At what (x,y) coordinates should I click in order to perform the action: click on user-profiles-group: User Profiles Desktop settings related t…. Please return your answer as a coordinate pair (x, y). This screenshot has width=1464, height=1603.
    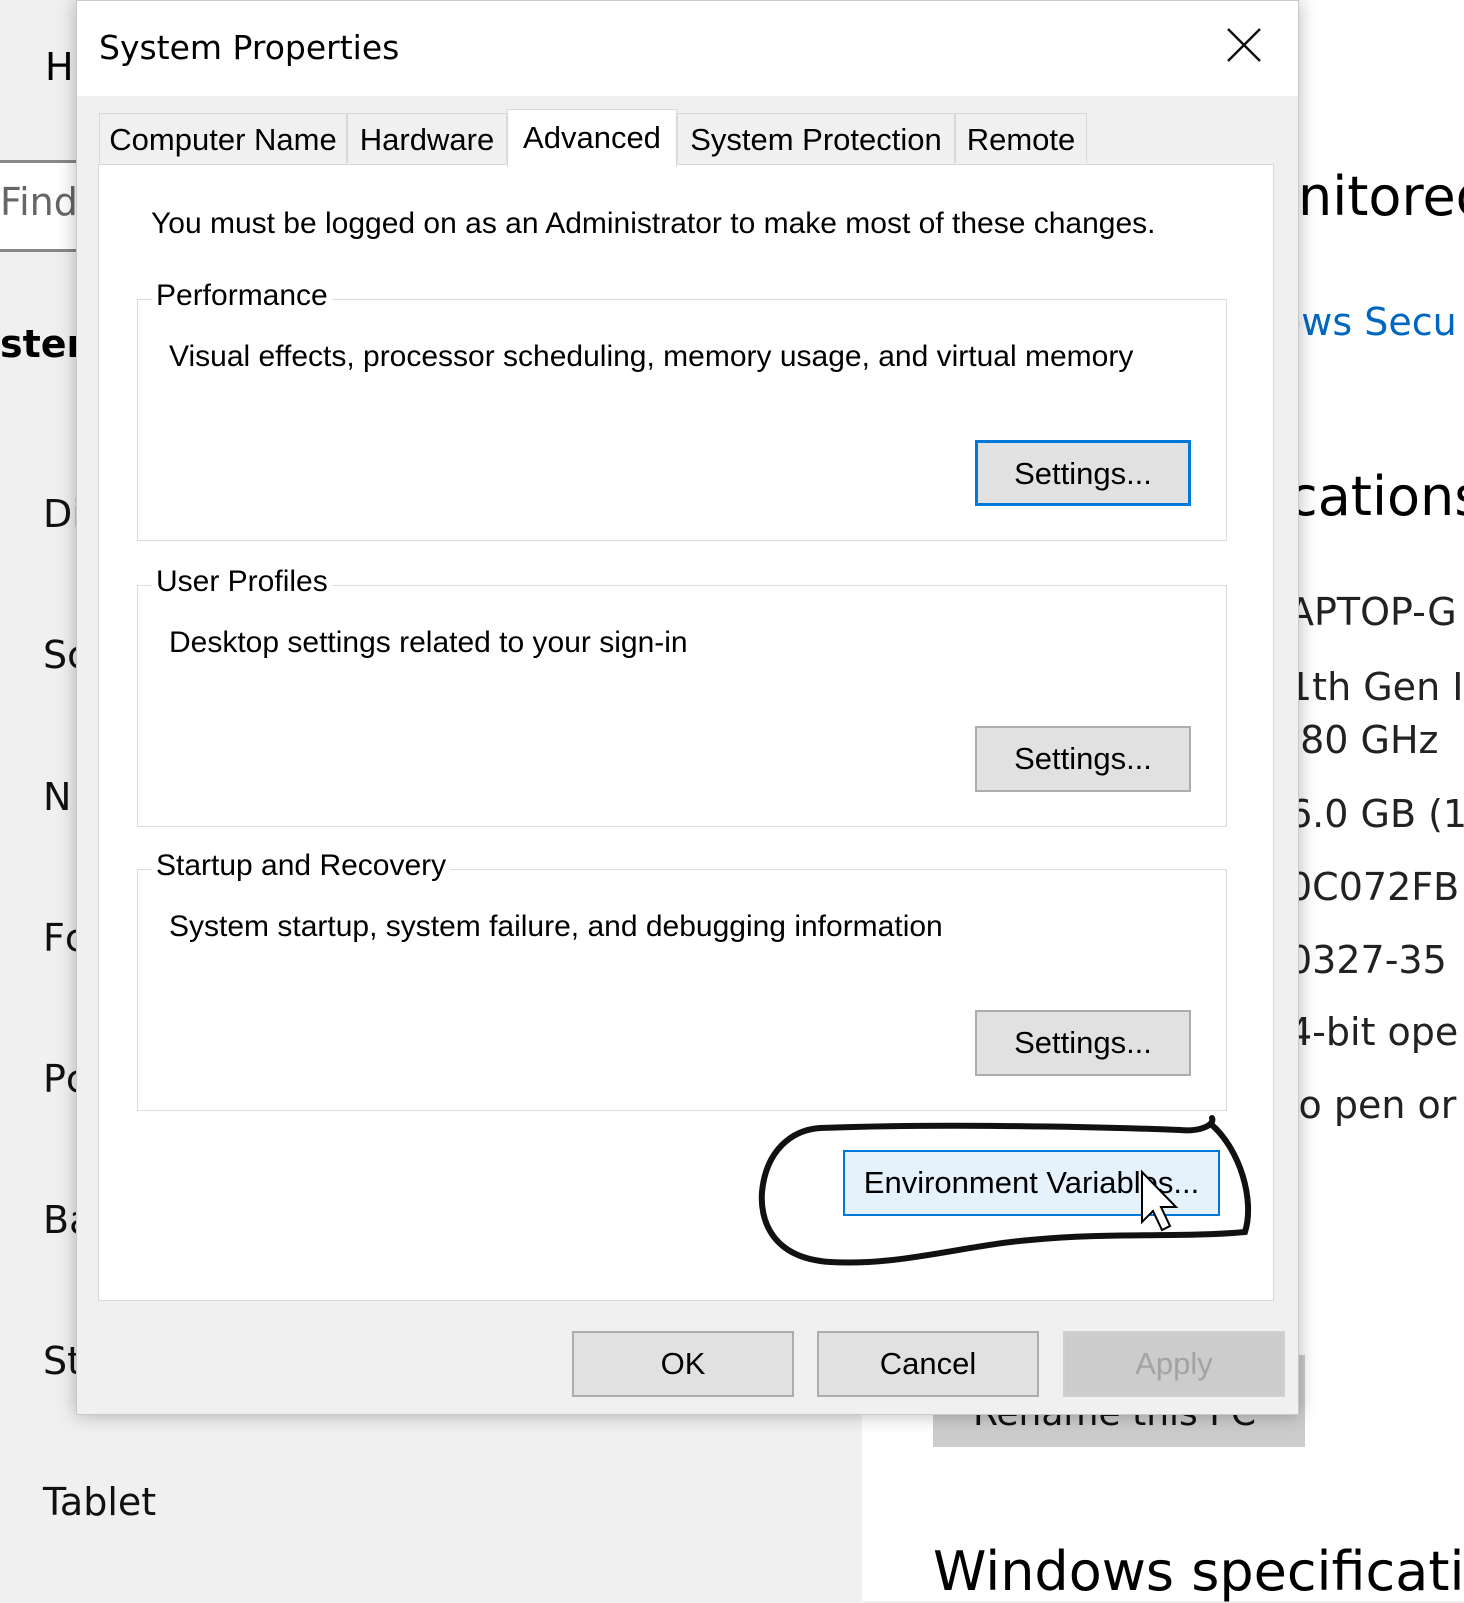
    Looking at the image, I should click on (682, 696).